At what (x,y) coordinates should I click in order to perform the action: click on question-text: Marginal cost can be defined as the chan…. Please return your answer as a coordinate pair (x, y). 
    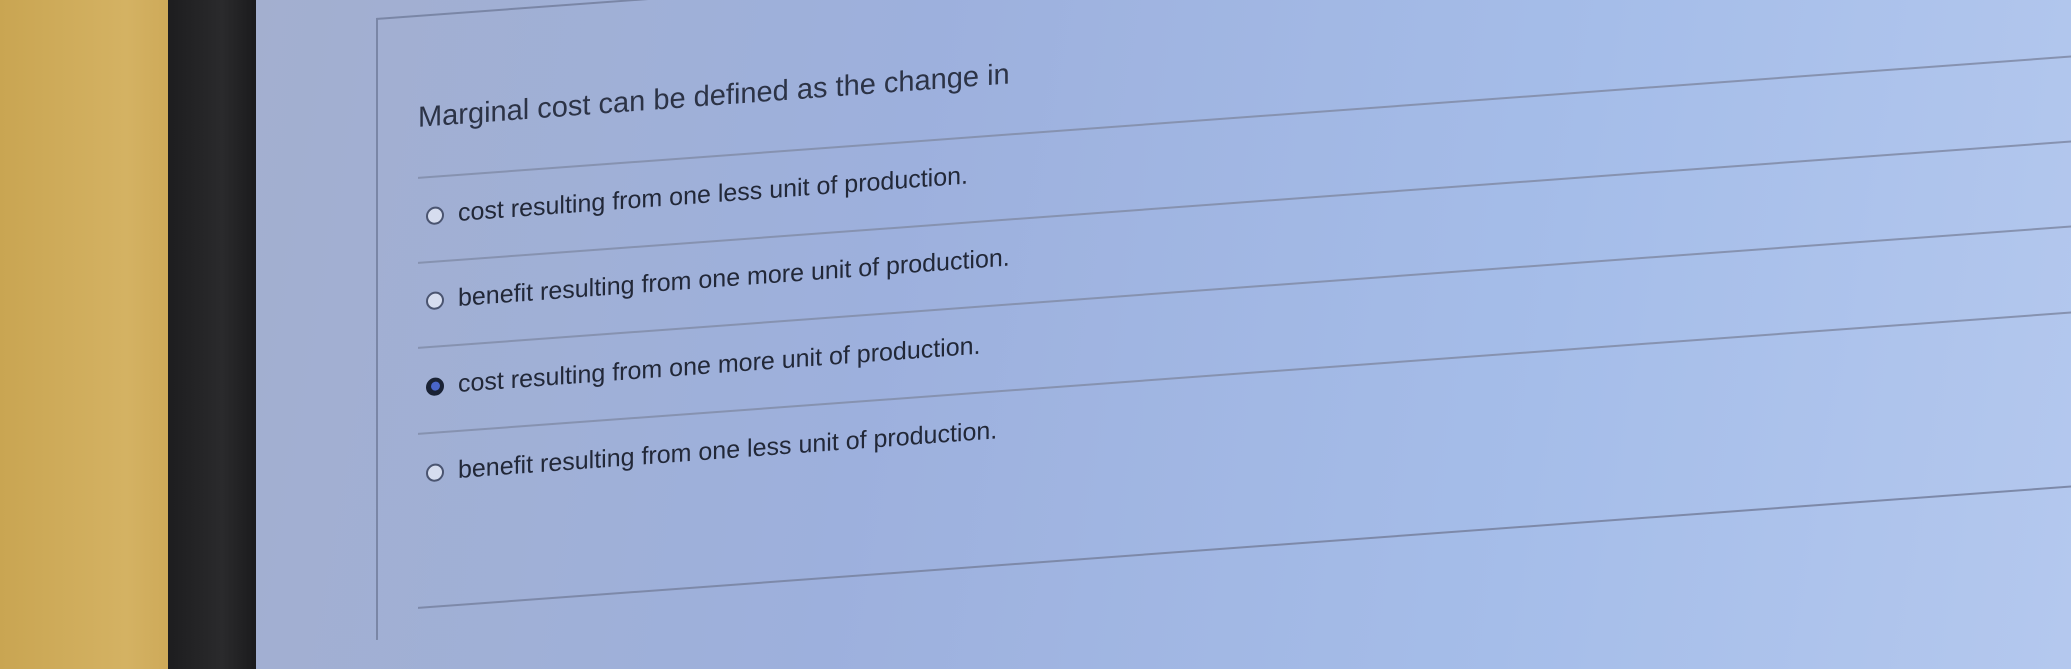
    Looking at the image, I should click on (714, 96).